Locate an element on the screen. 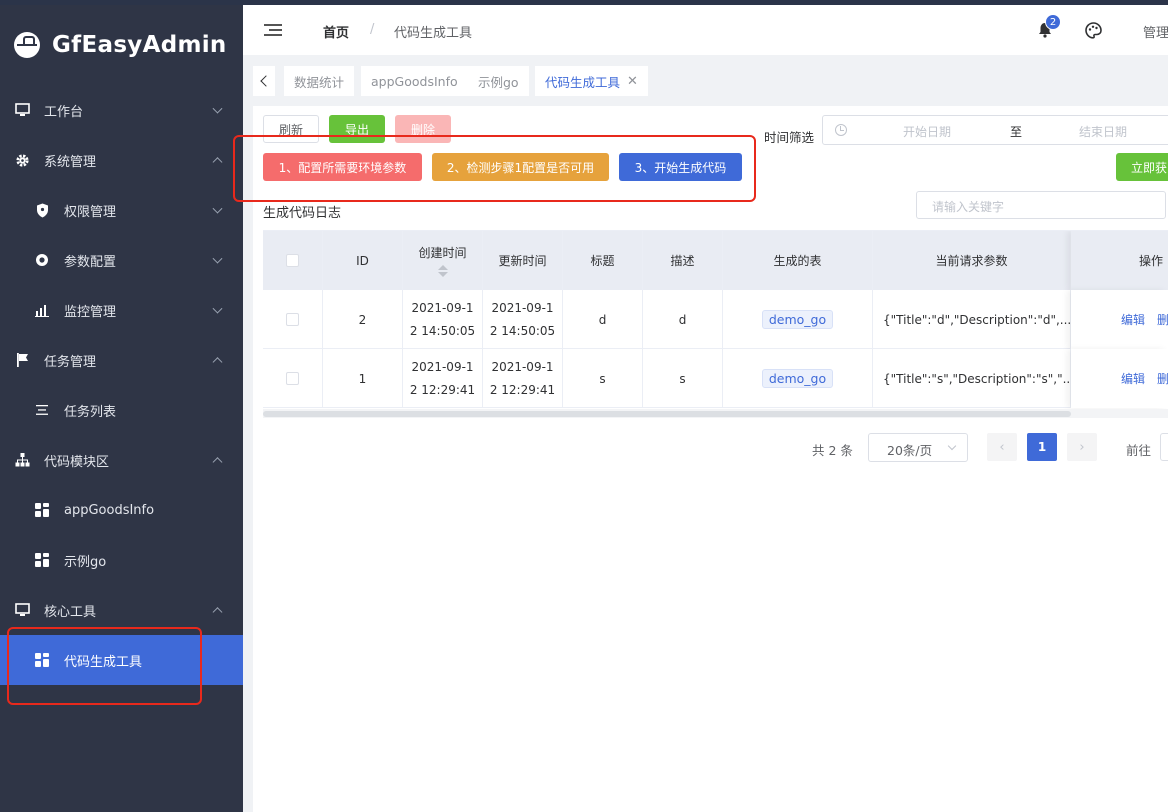 The image size is (1168, 812). header-params: 当前请求参数 is located at coordinates (972, 260).